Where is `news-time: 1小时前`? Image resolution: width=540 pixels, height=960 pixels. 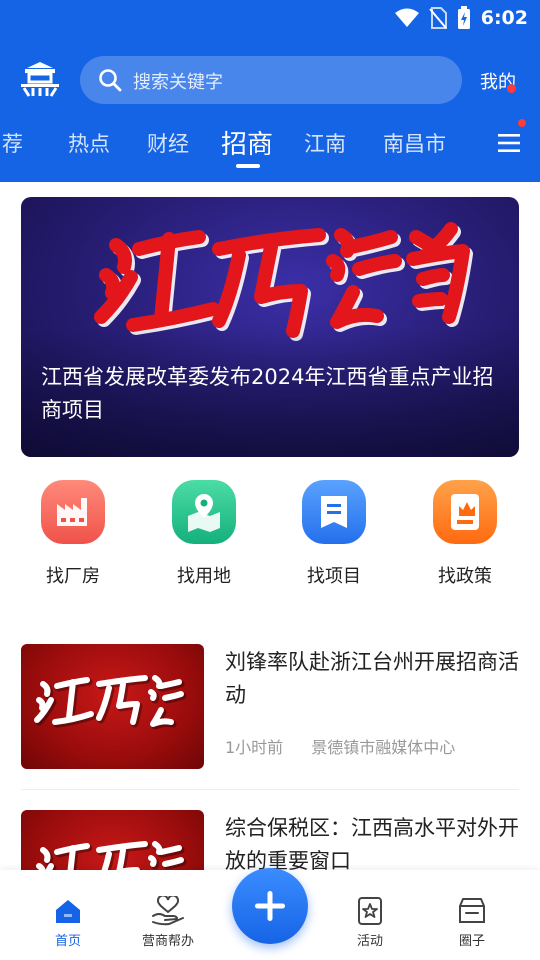 news-time: 1小时前 is located at coordinates (254, 747).